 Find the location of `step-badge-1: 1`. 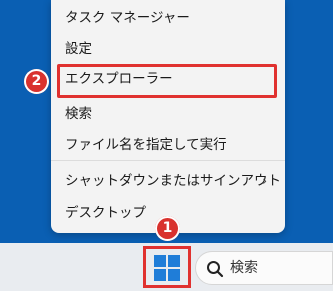

step-badge-1: 1 is located at coordinates (167, 228).